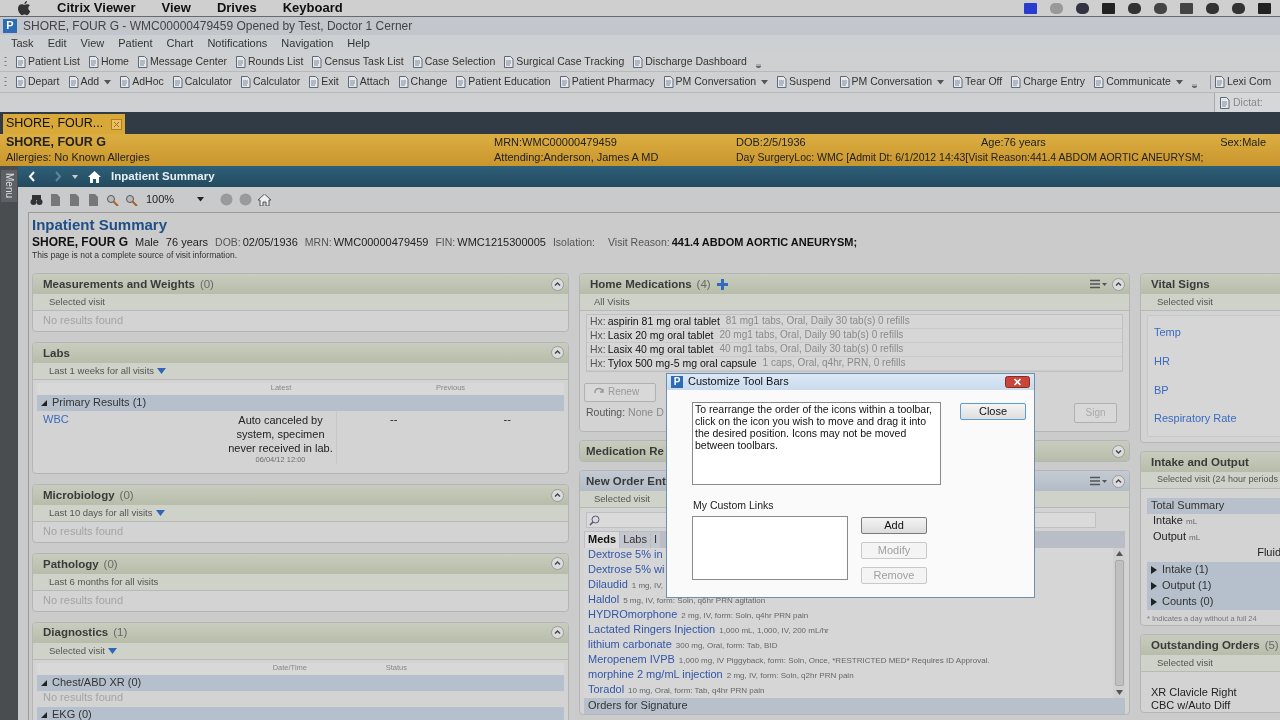 The height and width of the screenshot is (720, 1280). I want to click on toolbar-button: AdHoc, so click(141, 82).